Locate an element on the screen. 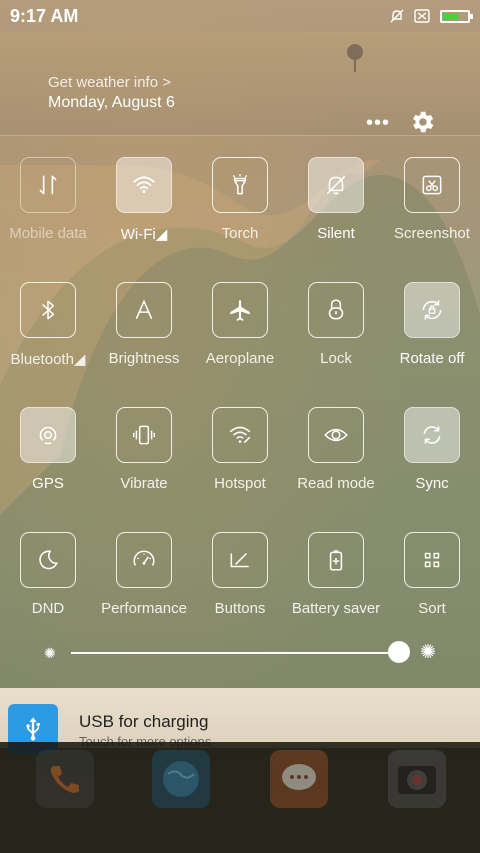 The width and height of the screenshot is (480, 853). tile-vibrate: Vibrate is located at coordinates (144, 449).